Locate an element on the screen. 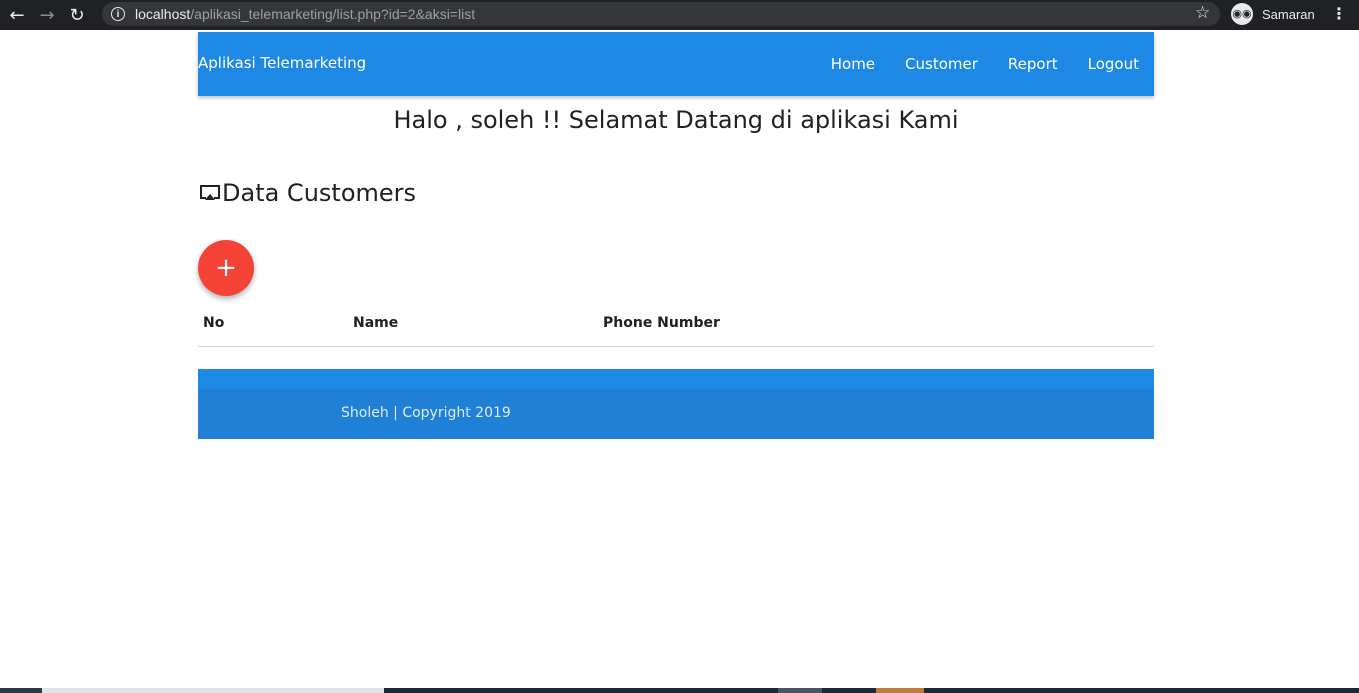 This screenshot has height=693, width=1359. nav-link-report: Report is located at coordinates (1033, 64).